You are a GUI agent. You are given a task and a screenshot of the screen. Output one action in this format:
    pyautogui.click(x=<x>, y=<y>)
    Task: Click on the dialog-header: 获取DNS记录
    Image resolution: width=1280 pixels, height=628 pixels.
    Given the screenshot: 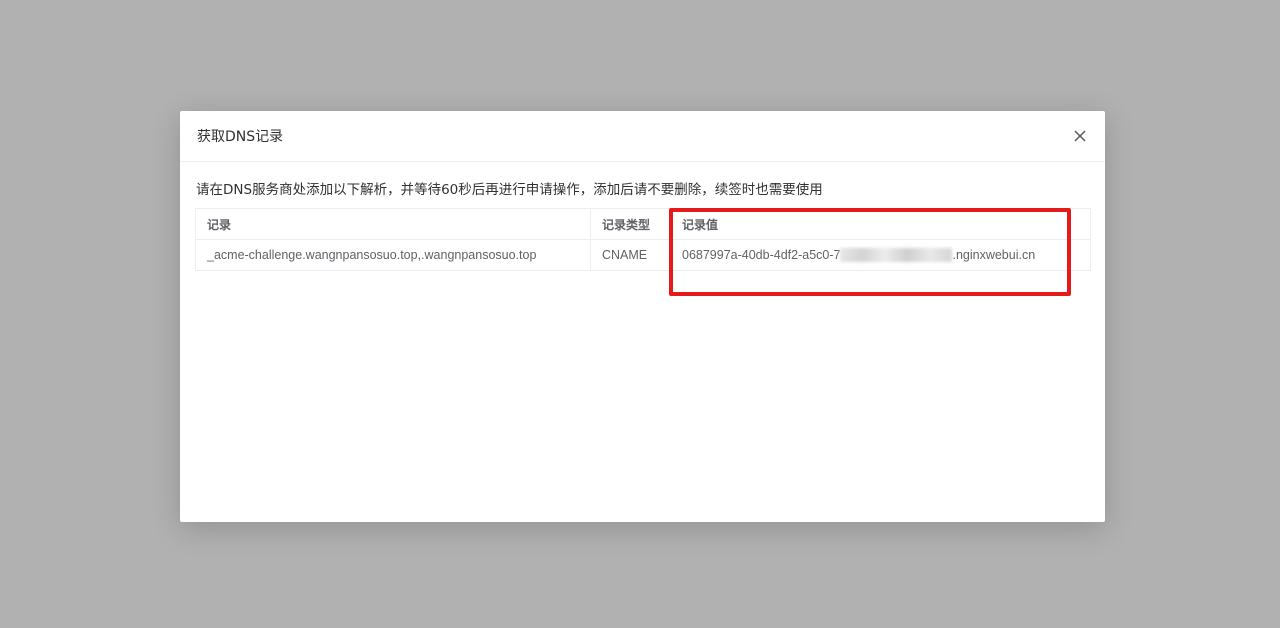 What is the action you would take?
    pyautogui.click(x=642, y=136)
    